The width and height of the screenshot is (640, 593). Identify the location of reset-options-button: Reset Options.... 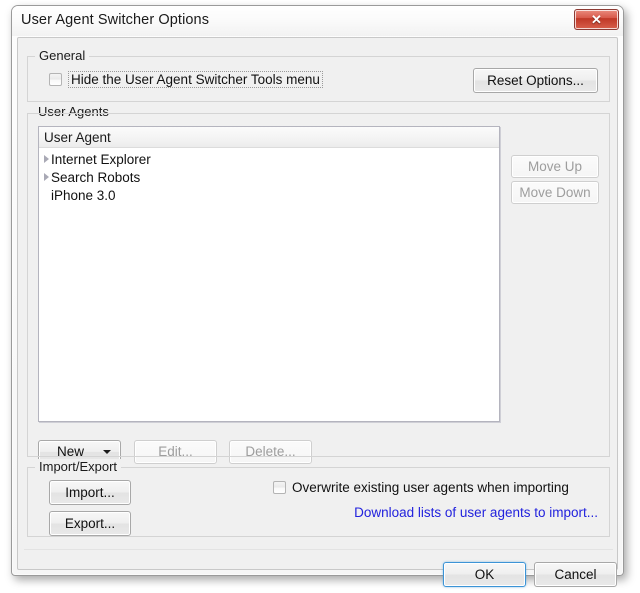
(535, 80).